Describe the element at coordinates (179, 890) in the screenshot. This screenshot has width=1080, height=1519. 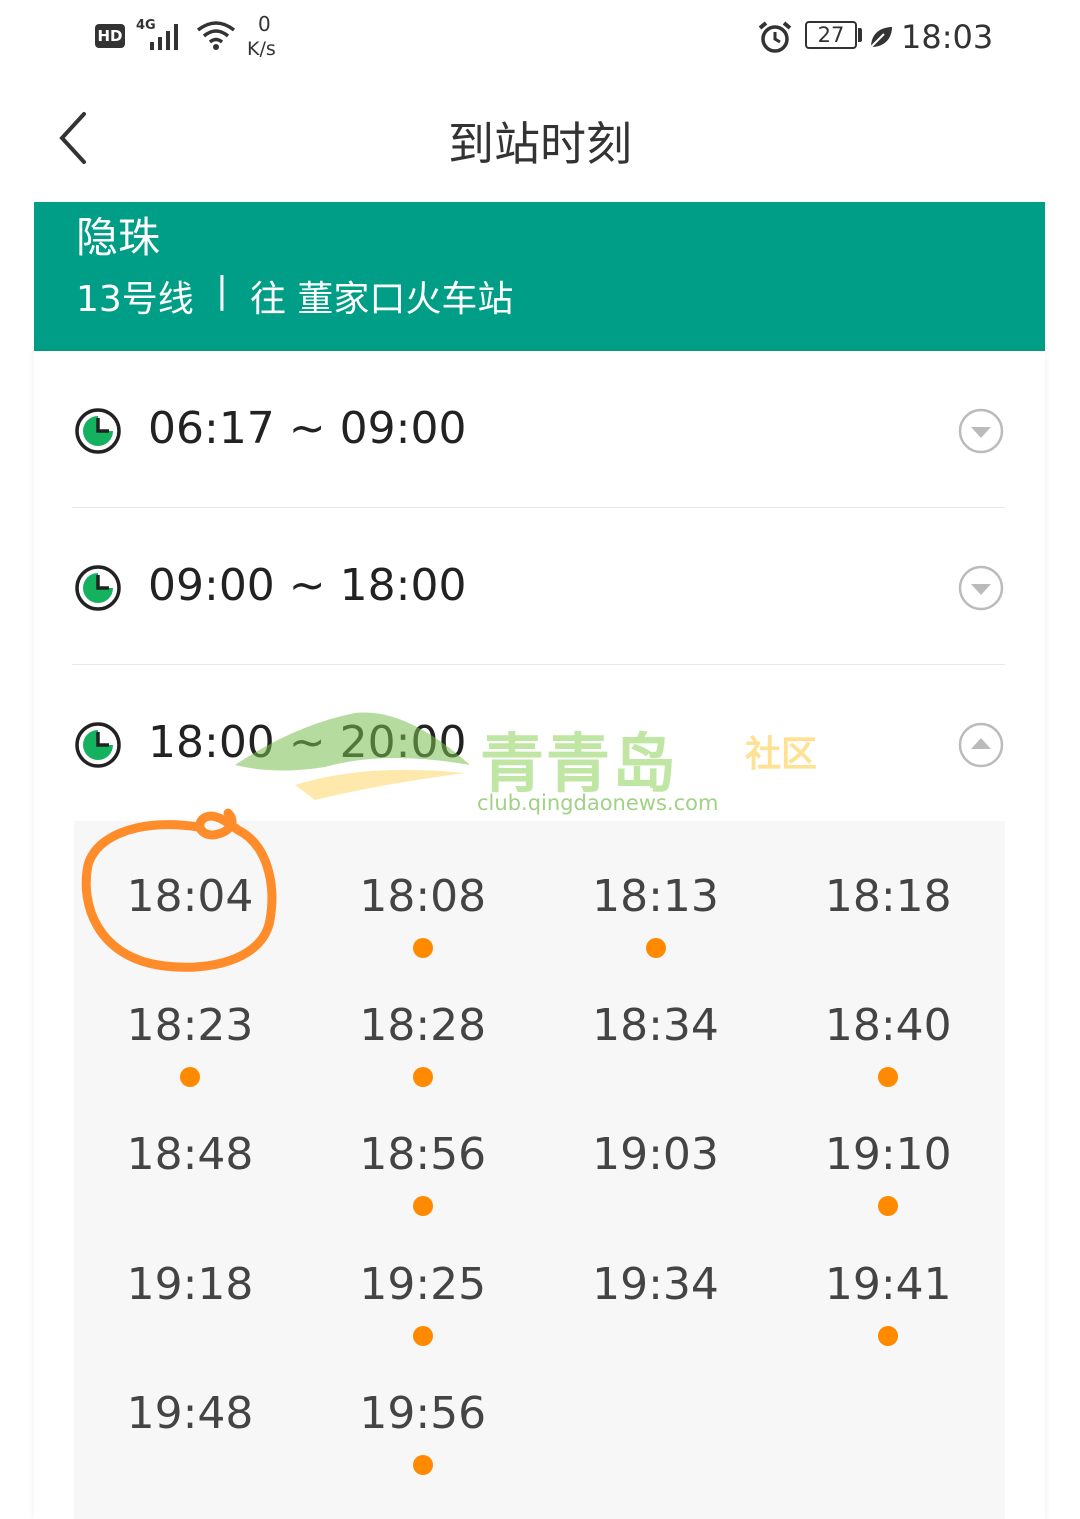
I see `hand-drawn-circle-annotation` at that location.